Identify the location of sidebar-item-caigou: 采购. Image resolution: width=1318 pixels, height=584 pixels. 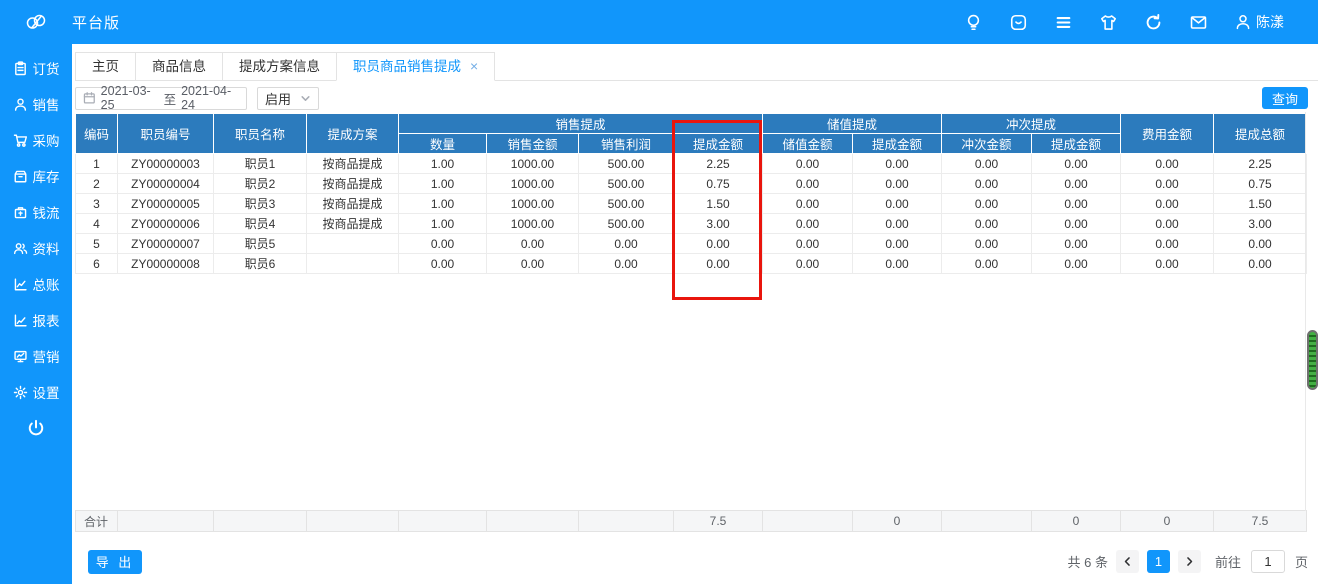
(36, 140).